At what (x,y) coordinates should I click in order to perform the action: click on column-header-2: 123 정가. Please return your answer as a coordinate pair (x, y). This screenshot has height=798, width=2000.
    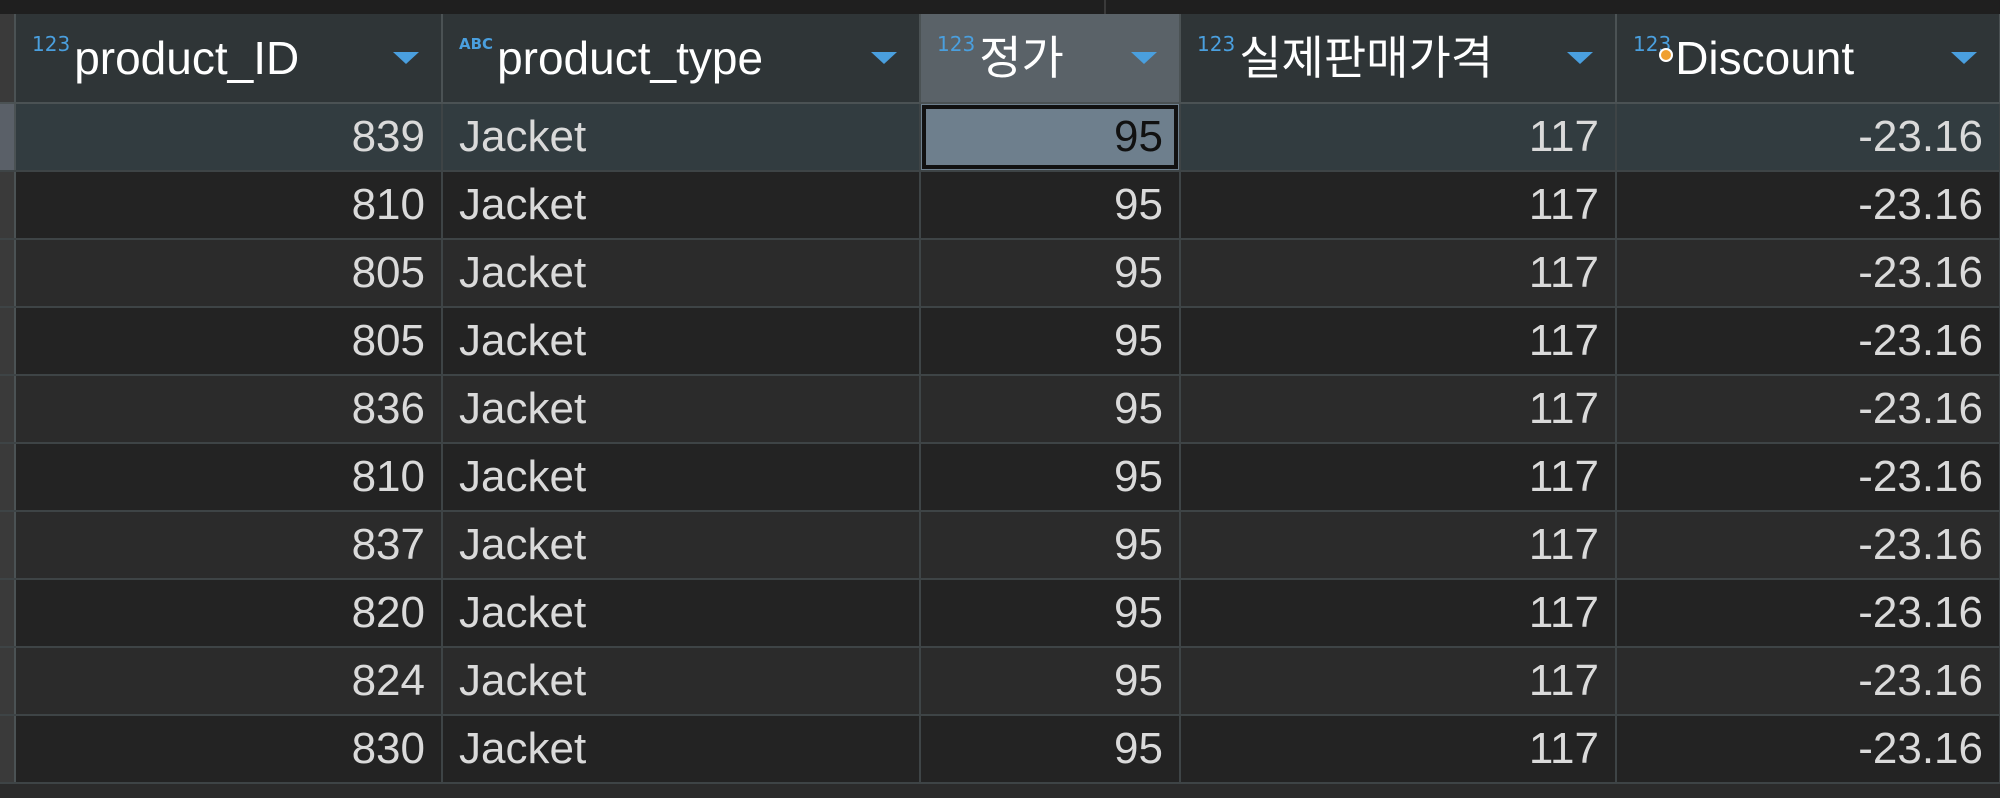
    Looking at the image, I should click on (1050, 59).